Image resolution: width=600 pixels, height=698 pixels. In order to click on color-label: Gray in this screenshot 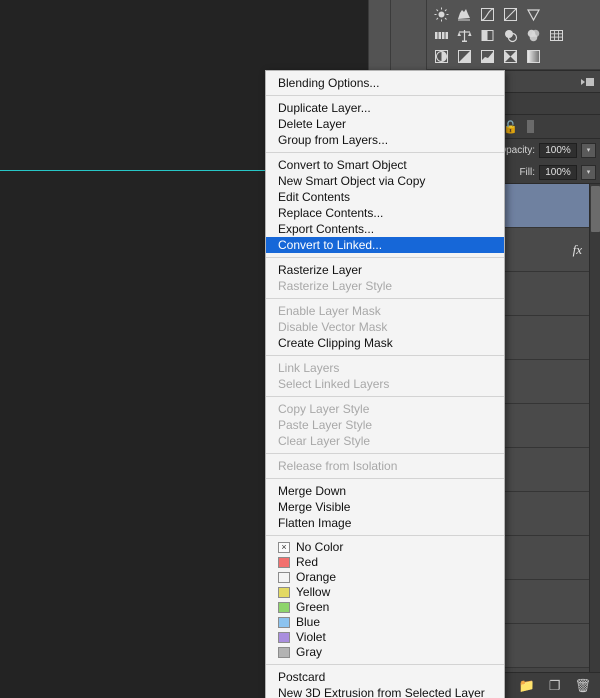, I will do `click(309, 652)`.